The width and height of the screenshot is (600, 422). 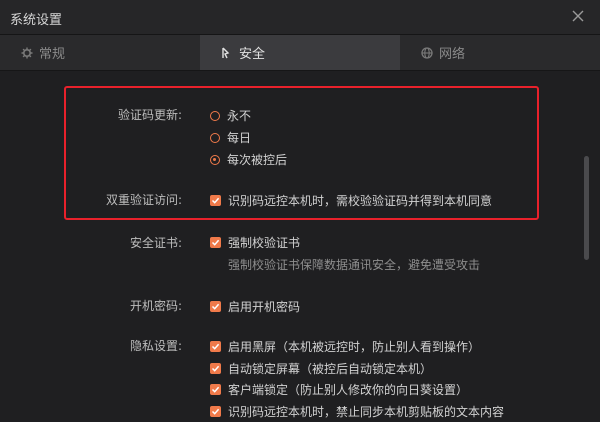 What do you see at coordinates (100, 52) in the screenshot?
I see `tab-general: 常规` at bounding box center [100, 52].